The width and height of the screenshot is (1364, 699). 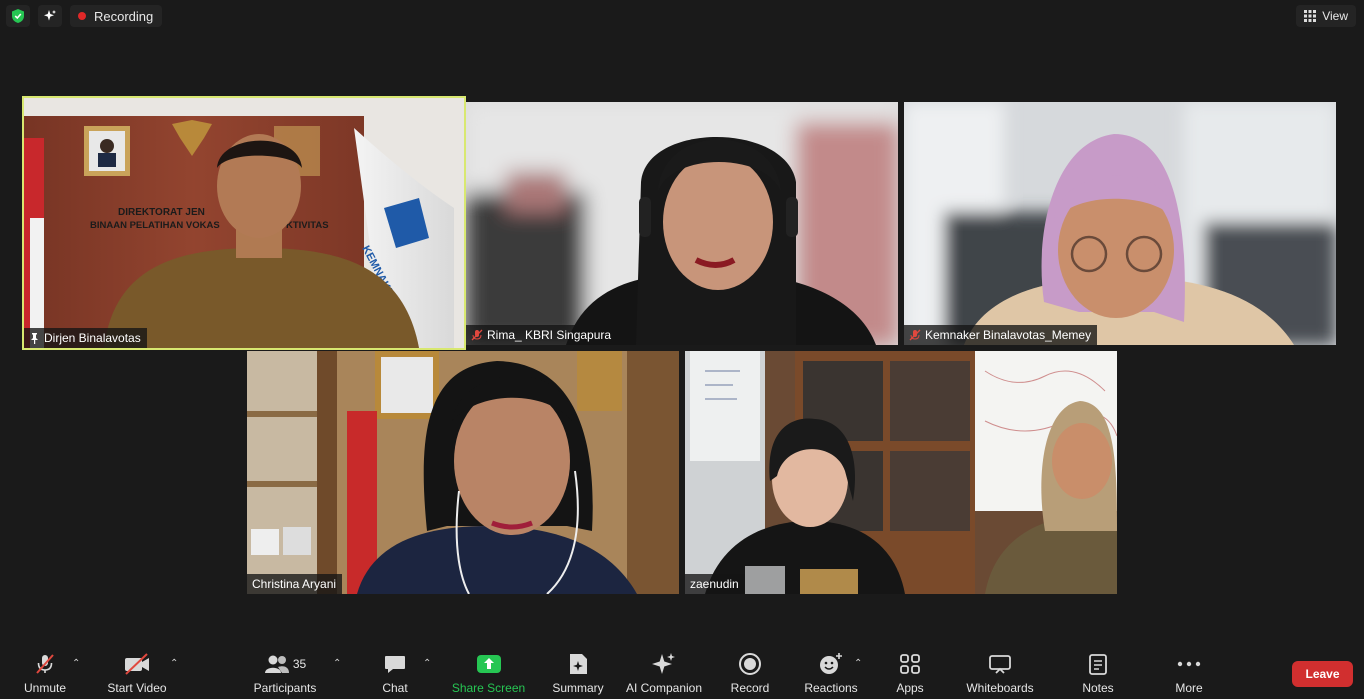 What do you see at coordinates (299, 664) in the screenshot?
I see `participants-count: 35` at bounding box center [299, 664].